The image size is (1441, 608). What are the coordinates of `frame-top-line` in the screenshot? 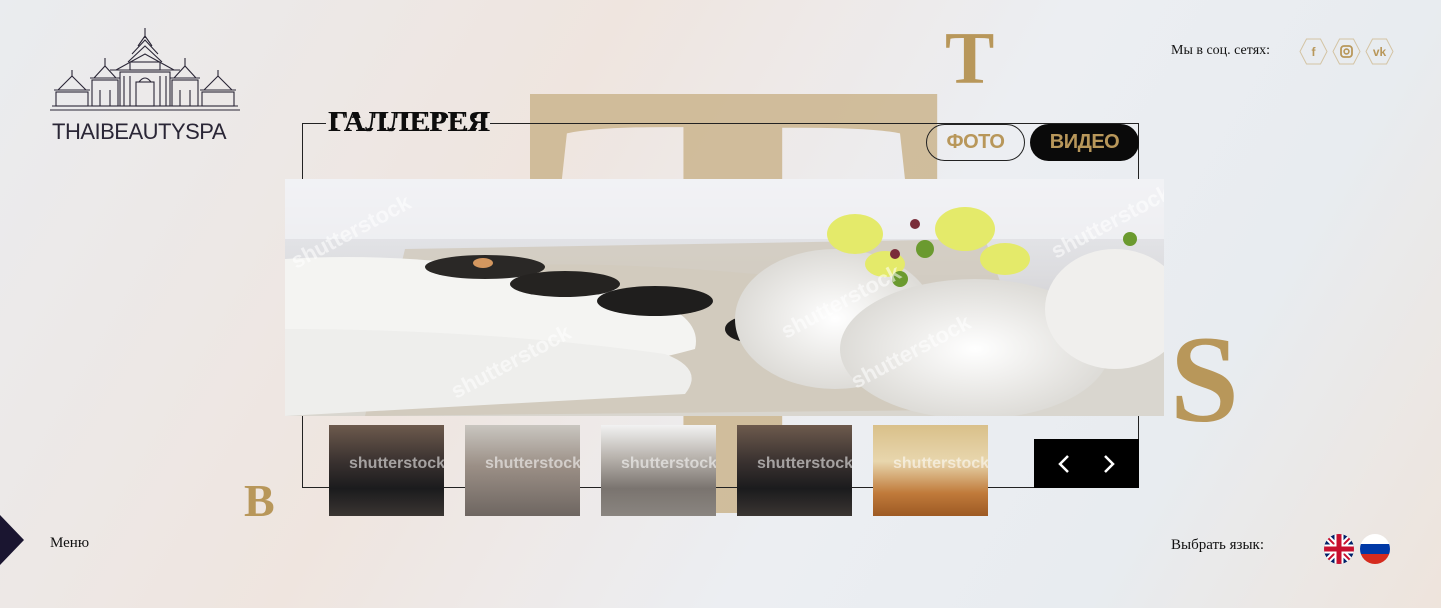 It's located at (700, 123).